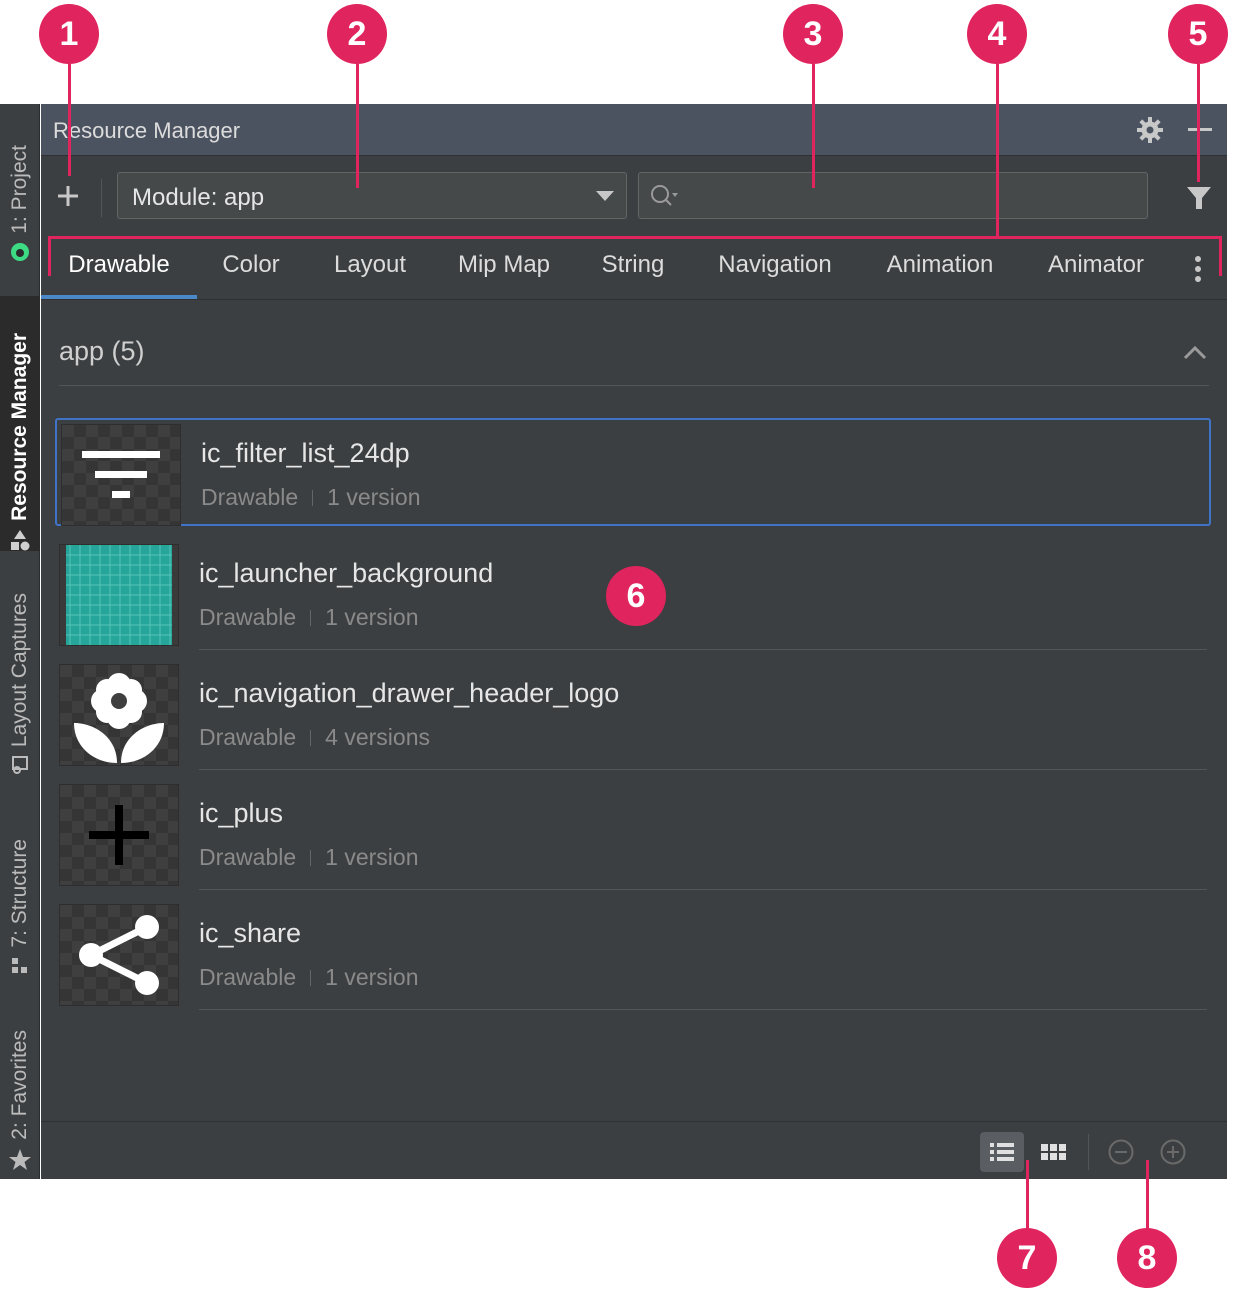 The width and height of the screenshot is (1236, 1290). Describe the element at coordinates (370, 267) in the screenshot. I see `tab-layout: Layout` at that location.